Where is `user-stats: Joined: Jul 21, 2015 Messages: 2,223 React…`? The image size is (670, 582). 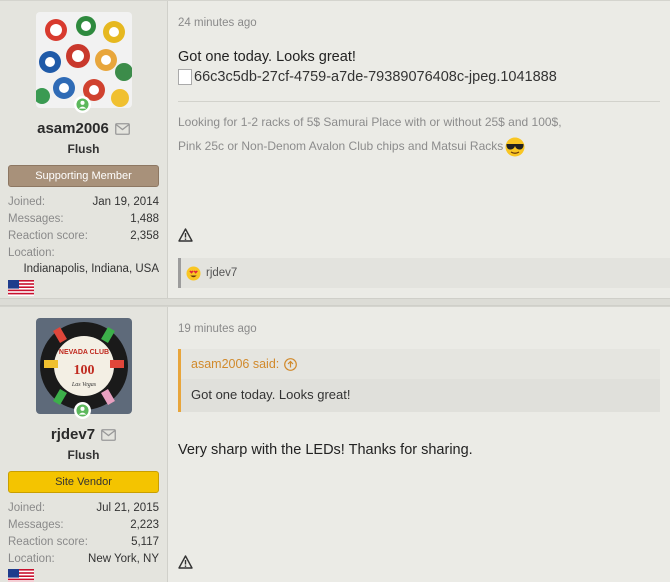
user-stats: Joined: Jul 21, 2015 Messages: 2,223 React… is located at coordinates (83, 540).